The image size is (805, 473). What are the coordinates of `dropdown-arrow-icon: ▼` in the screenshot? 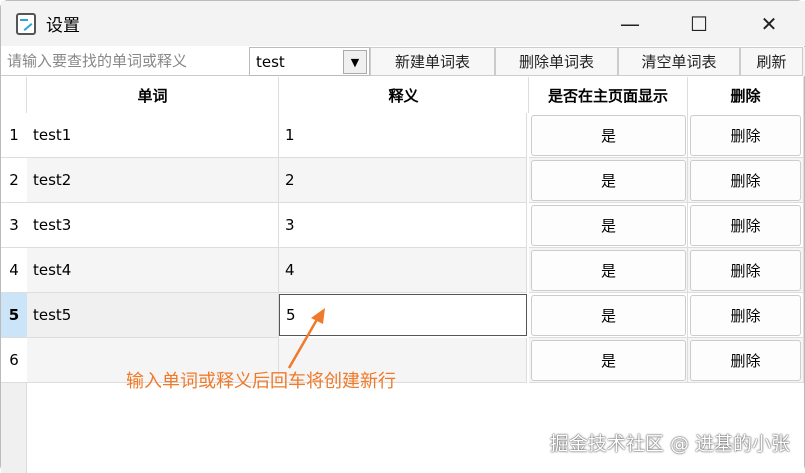 It's located at (355, 62).